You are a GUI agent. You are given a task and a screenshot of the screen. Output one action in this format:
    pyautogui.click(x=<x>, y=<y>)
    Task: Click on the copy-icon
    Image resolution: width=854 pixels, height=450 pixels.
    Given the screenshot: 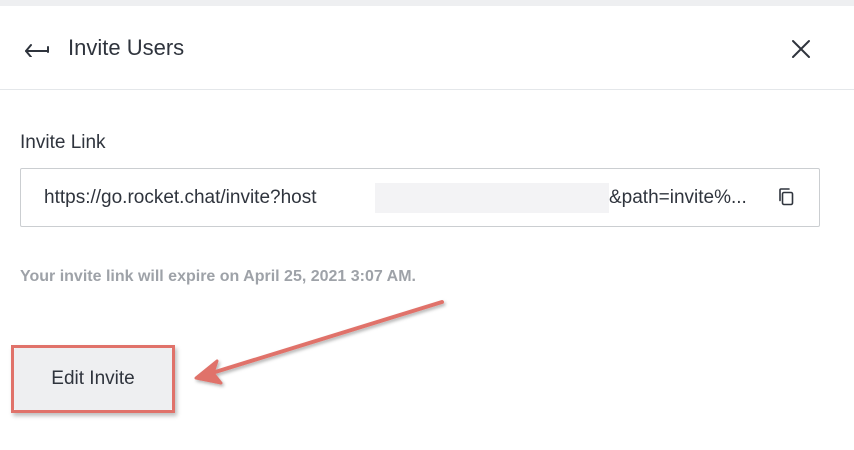 What is the action you would take?
    pyautogui.click(x=786, y=197)
    